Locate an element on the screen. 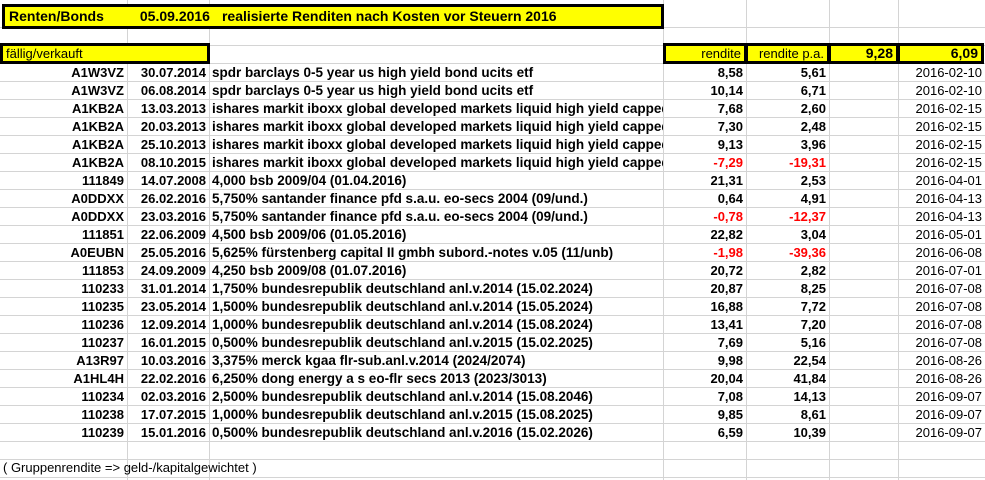  total-rendite: 9,28 is located at coordinates (863, 53).